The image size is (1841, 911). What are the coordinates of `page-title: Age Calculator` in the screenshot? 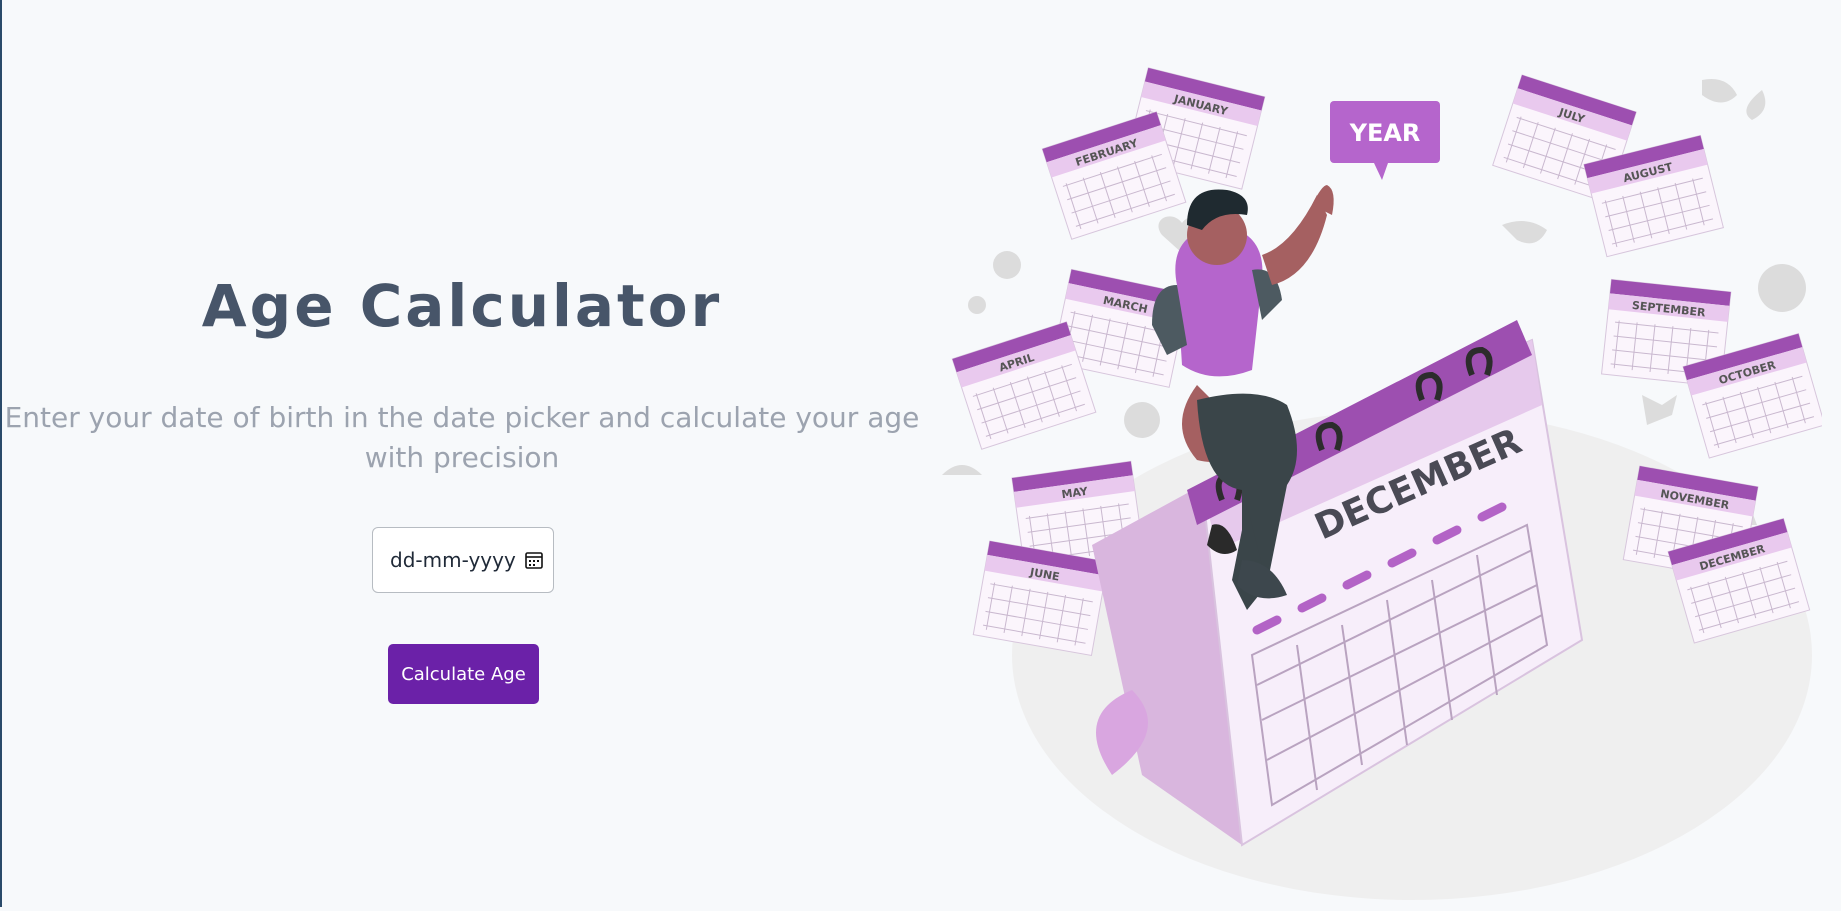 It's located at (462, 306).